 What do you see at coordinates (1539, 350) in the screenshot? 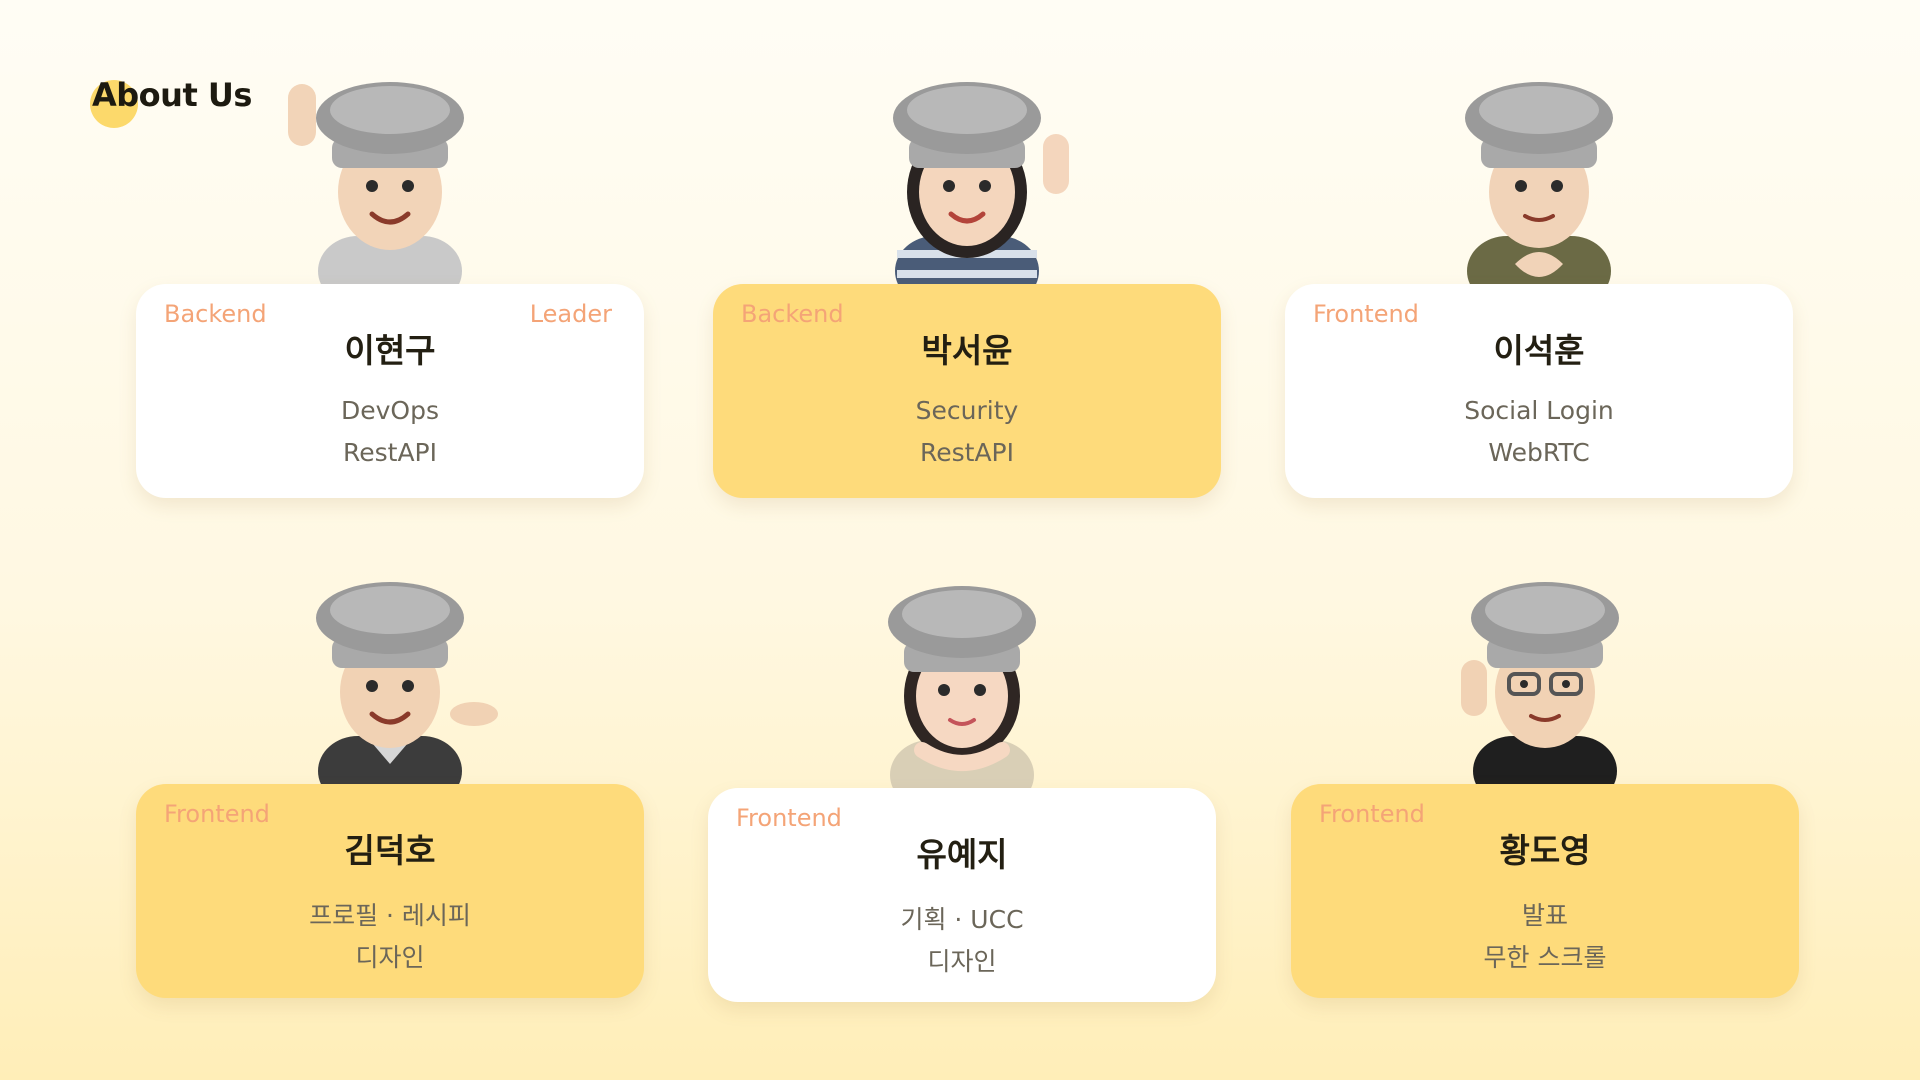
I see `member-name: 이석훈` at bounding box center [1539, 350].